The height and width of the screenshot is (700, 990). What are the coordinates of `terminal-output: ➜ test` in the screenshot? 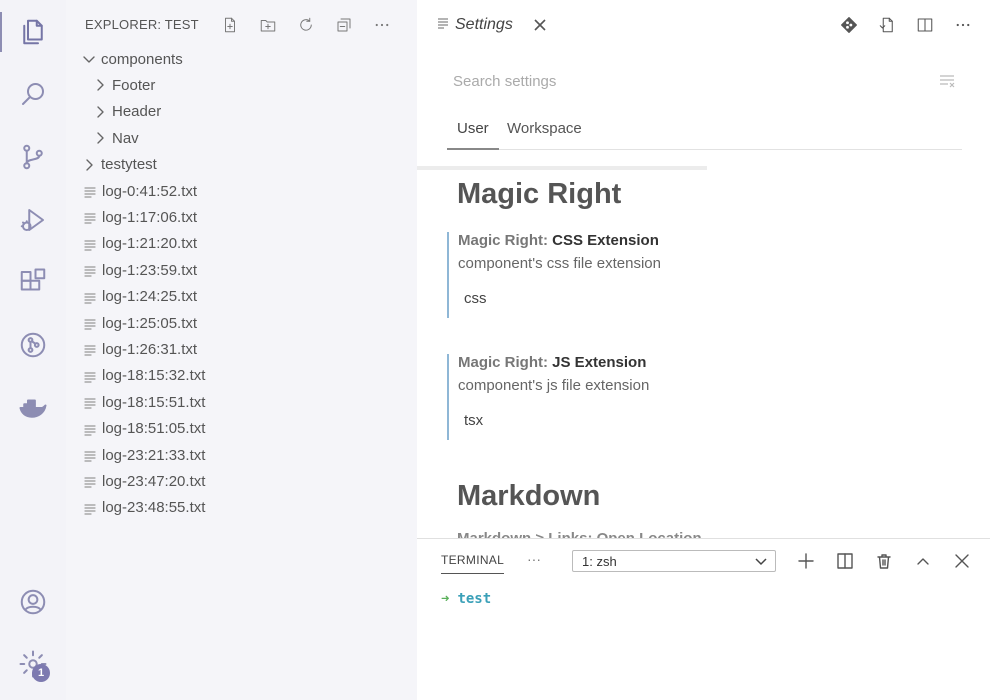 It's located at (466, 599).